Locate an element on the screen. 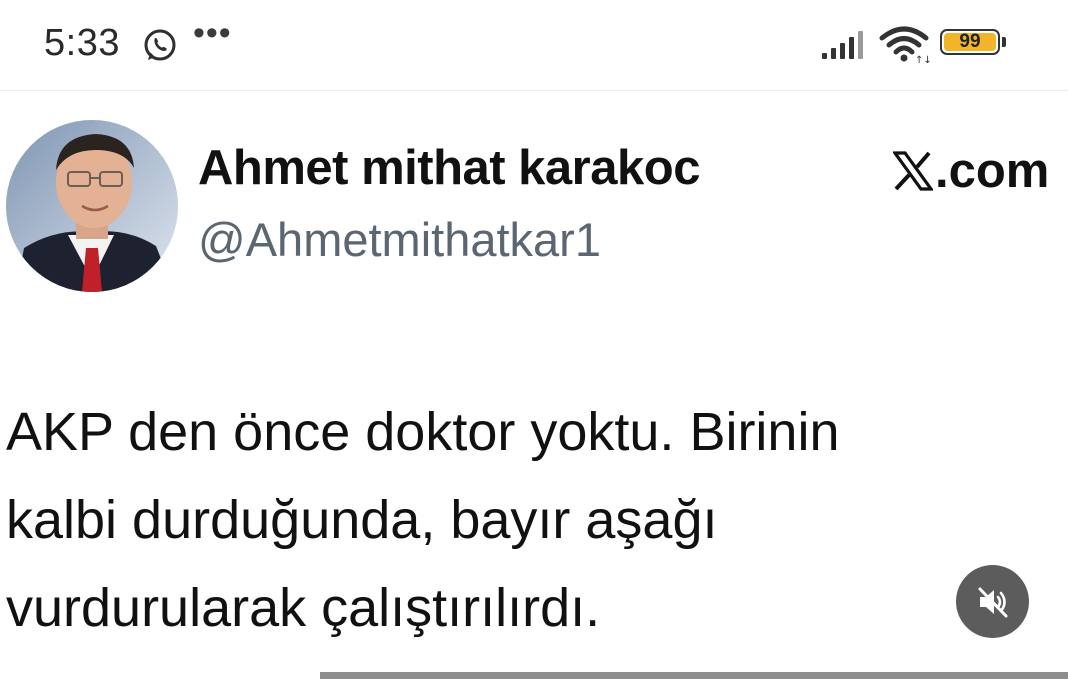  x-logo: .com is located at coordinates (971, 171).